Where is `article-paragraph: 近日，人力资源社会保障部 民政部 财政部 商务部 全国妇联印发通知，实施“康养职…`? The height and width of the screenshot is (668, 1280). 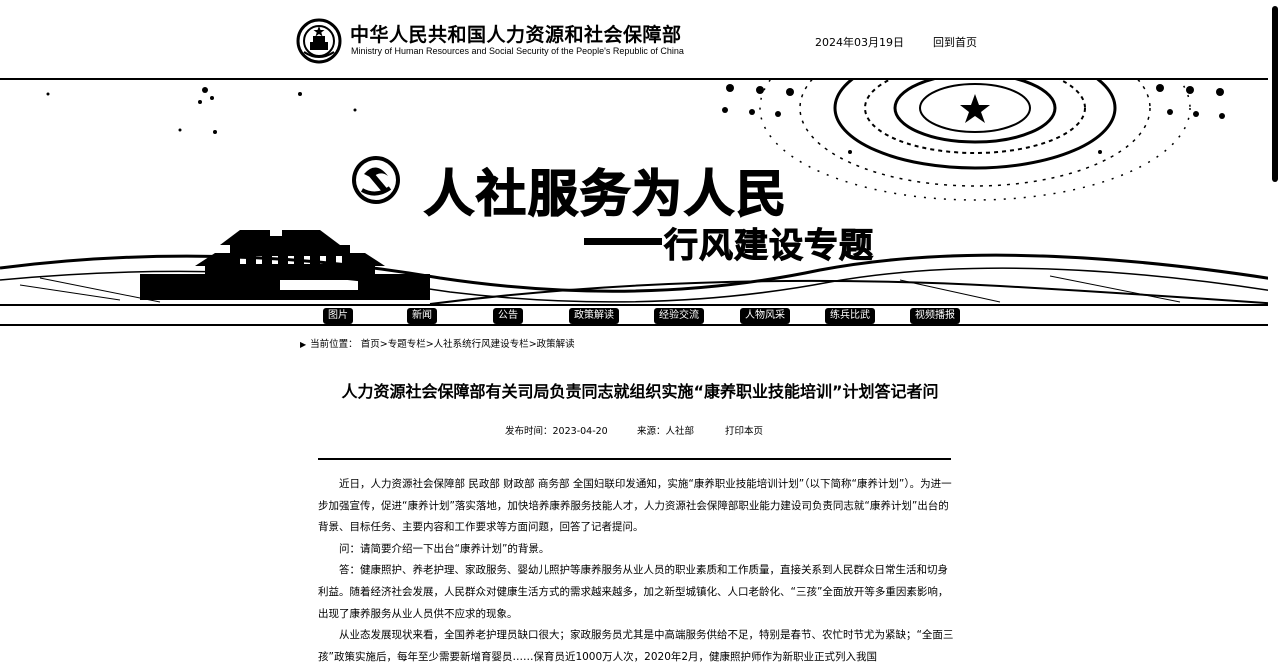 article-paragraph: 近日，人力资源社会保障部 民政部 财政部 商务部 全国妇联印发通知，实施“康养职… is located at coordinates (635, 506).